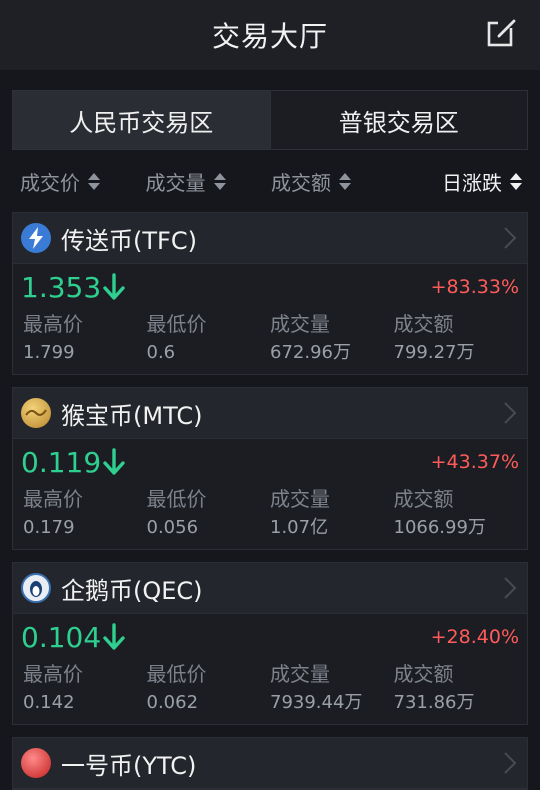 The width and height of the screenshot is (540, 790). Describe the element at coordinates (83, 181) in the screenshot. I see `sort-price: 成交价` at that location.